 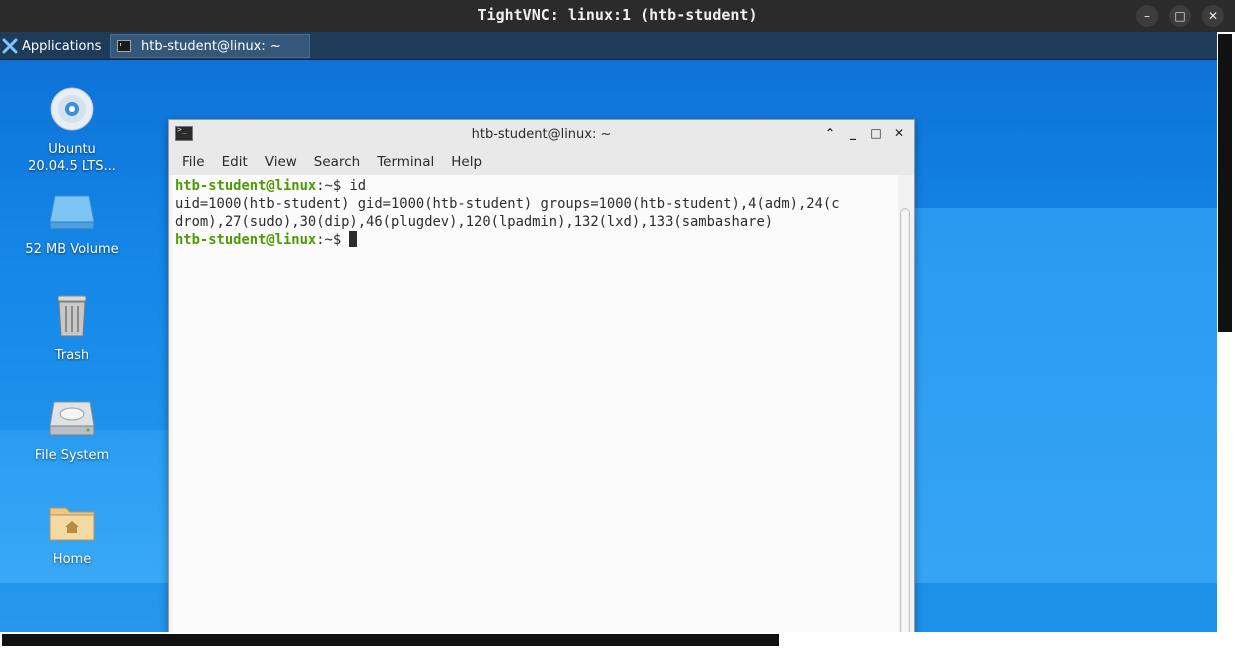 What do you see at coordinates (72, 455) in the screenshot?
I see `desktop-icon-label: File System` at bounding box center [72, 455].